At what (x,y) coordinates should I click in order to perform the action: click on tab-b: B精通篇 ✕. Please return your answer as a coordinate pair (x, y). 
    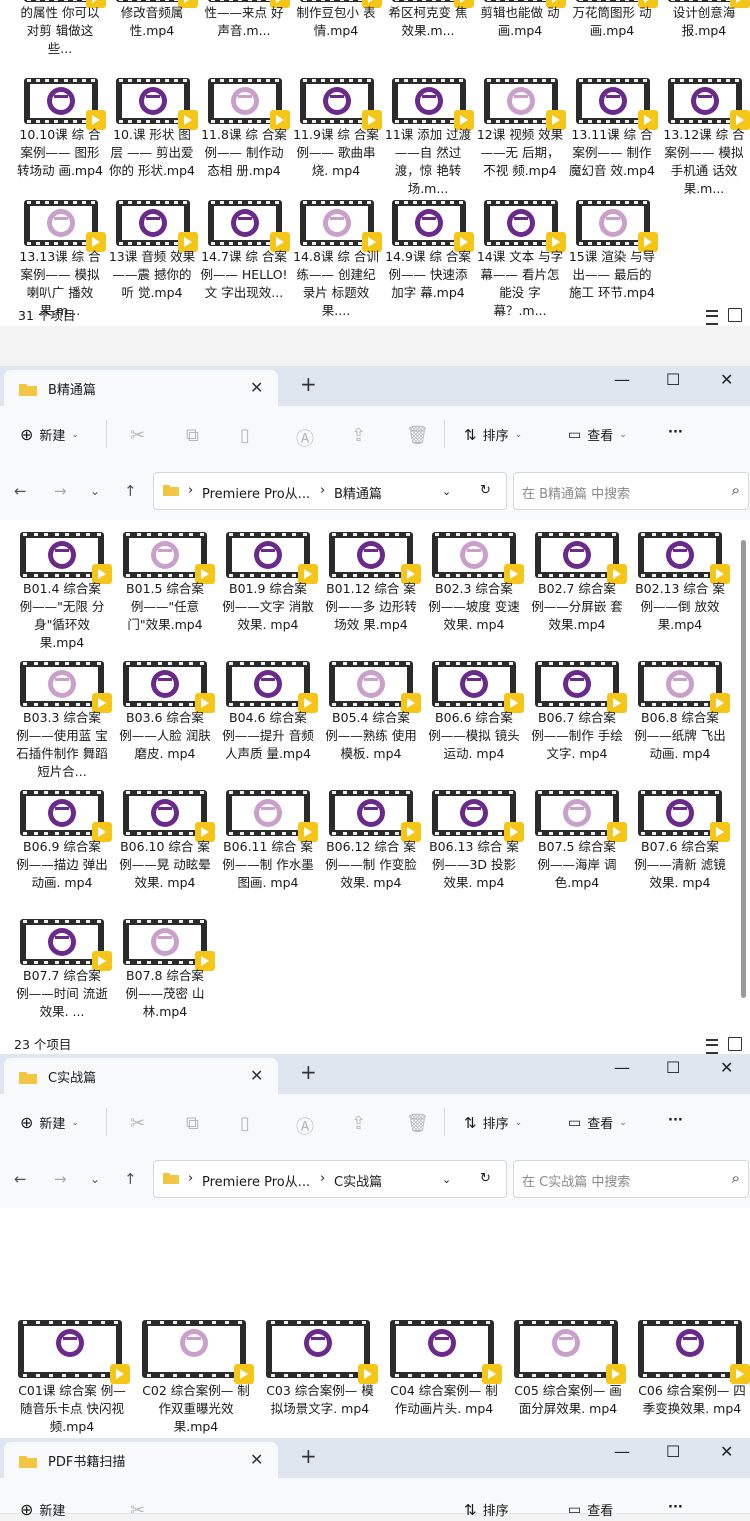
    Looking at the image, I should click on (141, 388).